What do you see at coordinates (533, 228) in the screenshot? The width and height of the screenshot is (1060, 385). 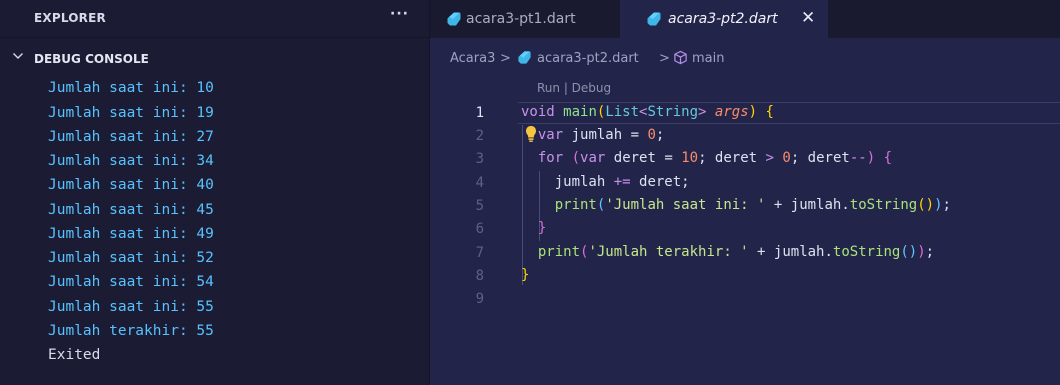 I see `code-line-6: }` at bounding box center [533, 228].